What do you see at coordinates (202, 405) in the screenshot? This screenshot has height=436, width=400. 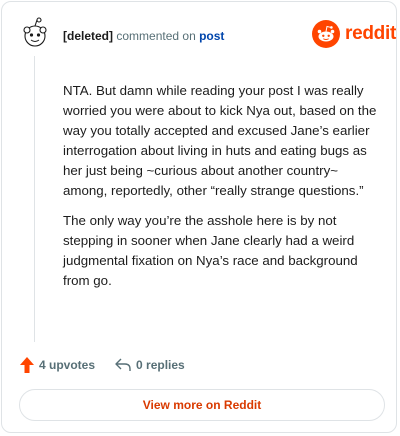 I see `view-more-button: View more on Reddit` at bounding box center [202, 405].